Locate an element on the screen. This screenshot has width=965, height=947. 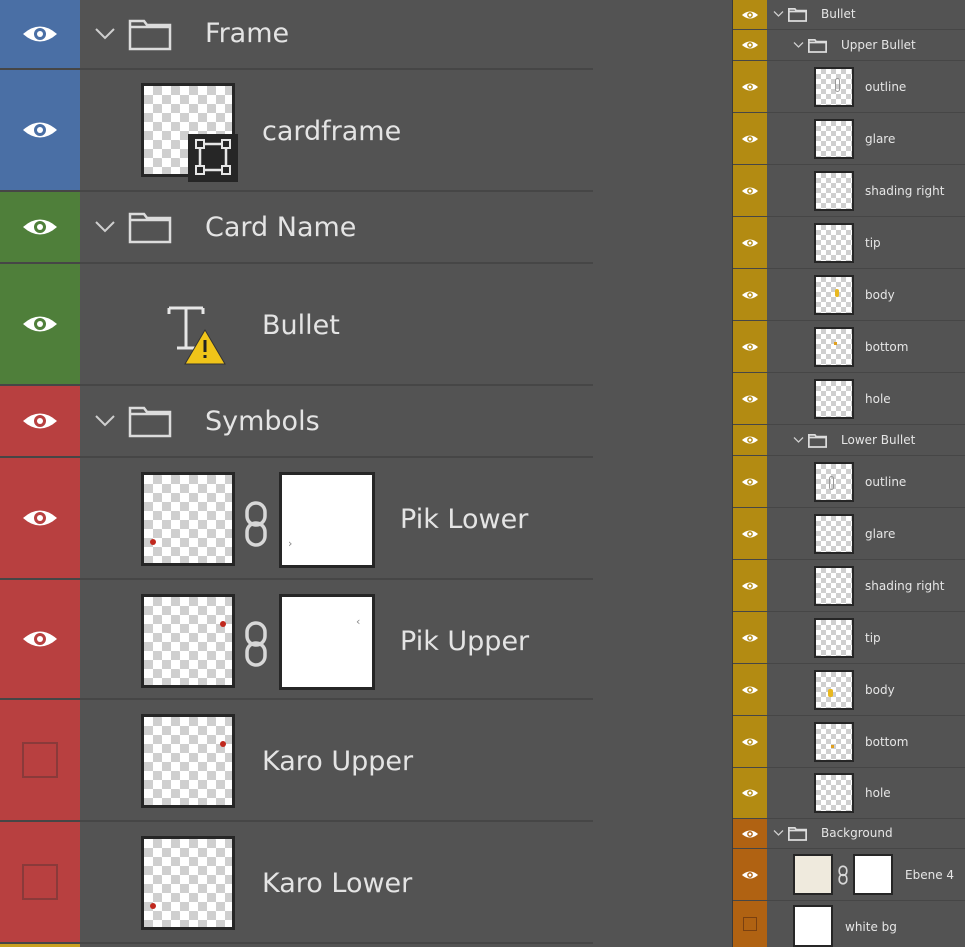
layer-lower-shading-right: shading right is located at coordinates (849, 586).